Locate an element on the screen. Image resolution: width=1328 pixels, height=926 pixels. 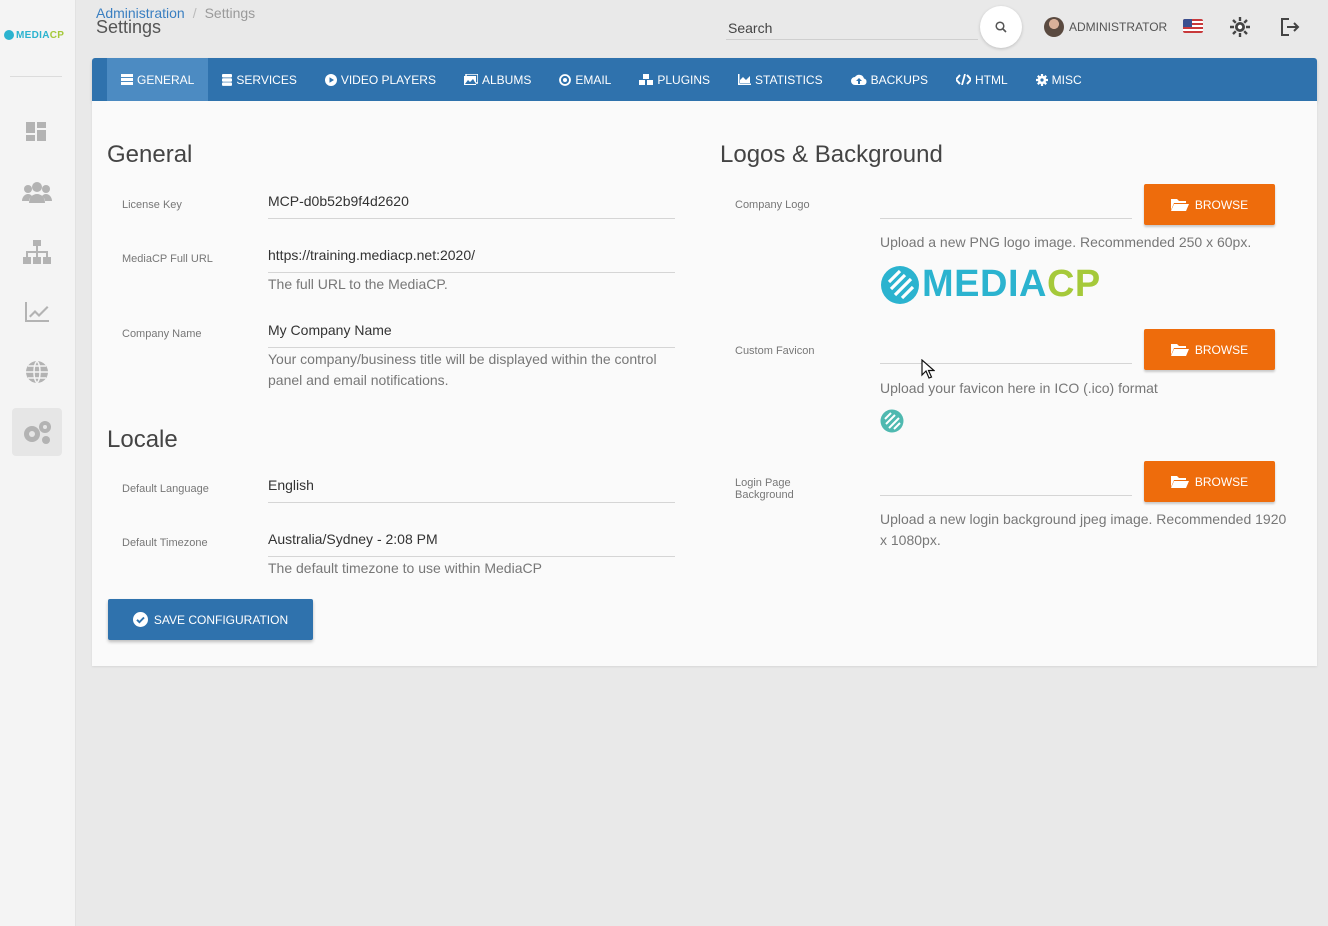
logout-icon is located at coordinates (1290, 27).